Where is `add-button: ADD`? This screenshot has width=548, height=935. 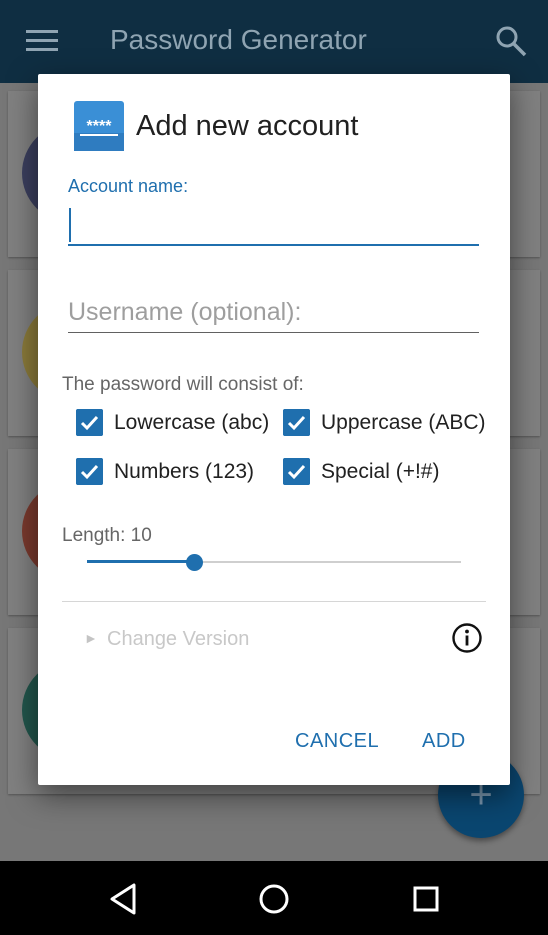 add-button: ADD is located at coordinates (444, 741).